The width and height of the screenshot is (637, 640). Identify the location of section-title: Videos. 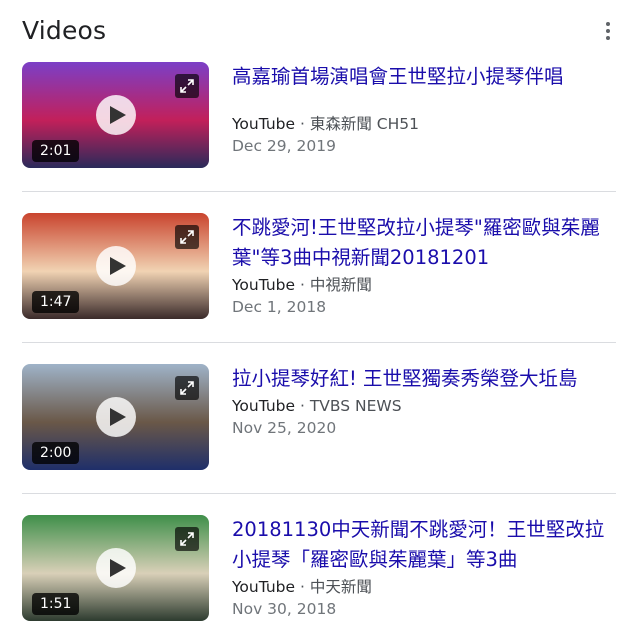
(64, 30).